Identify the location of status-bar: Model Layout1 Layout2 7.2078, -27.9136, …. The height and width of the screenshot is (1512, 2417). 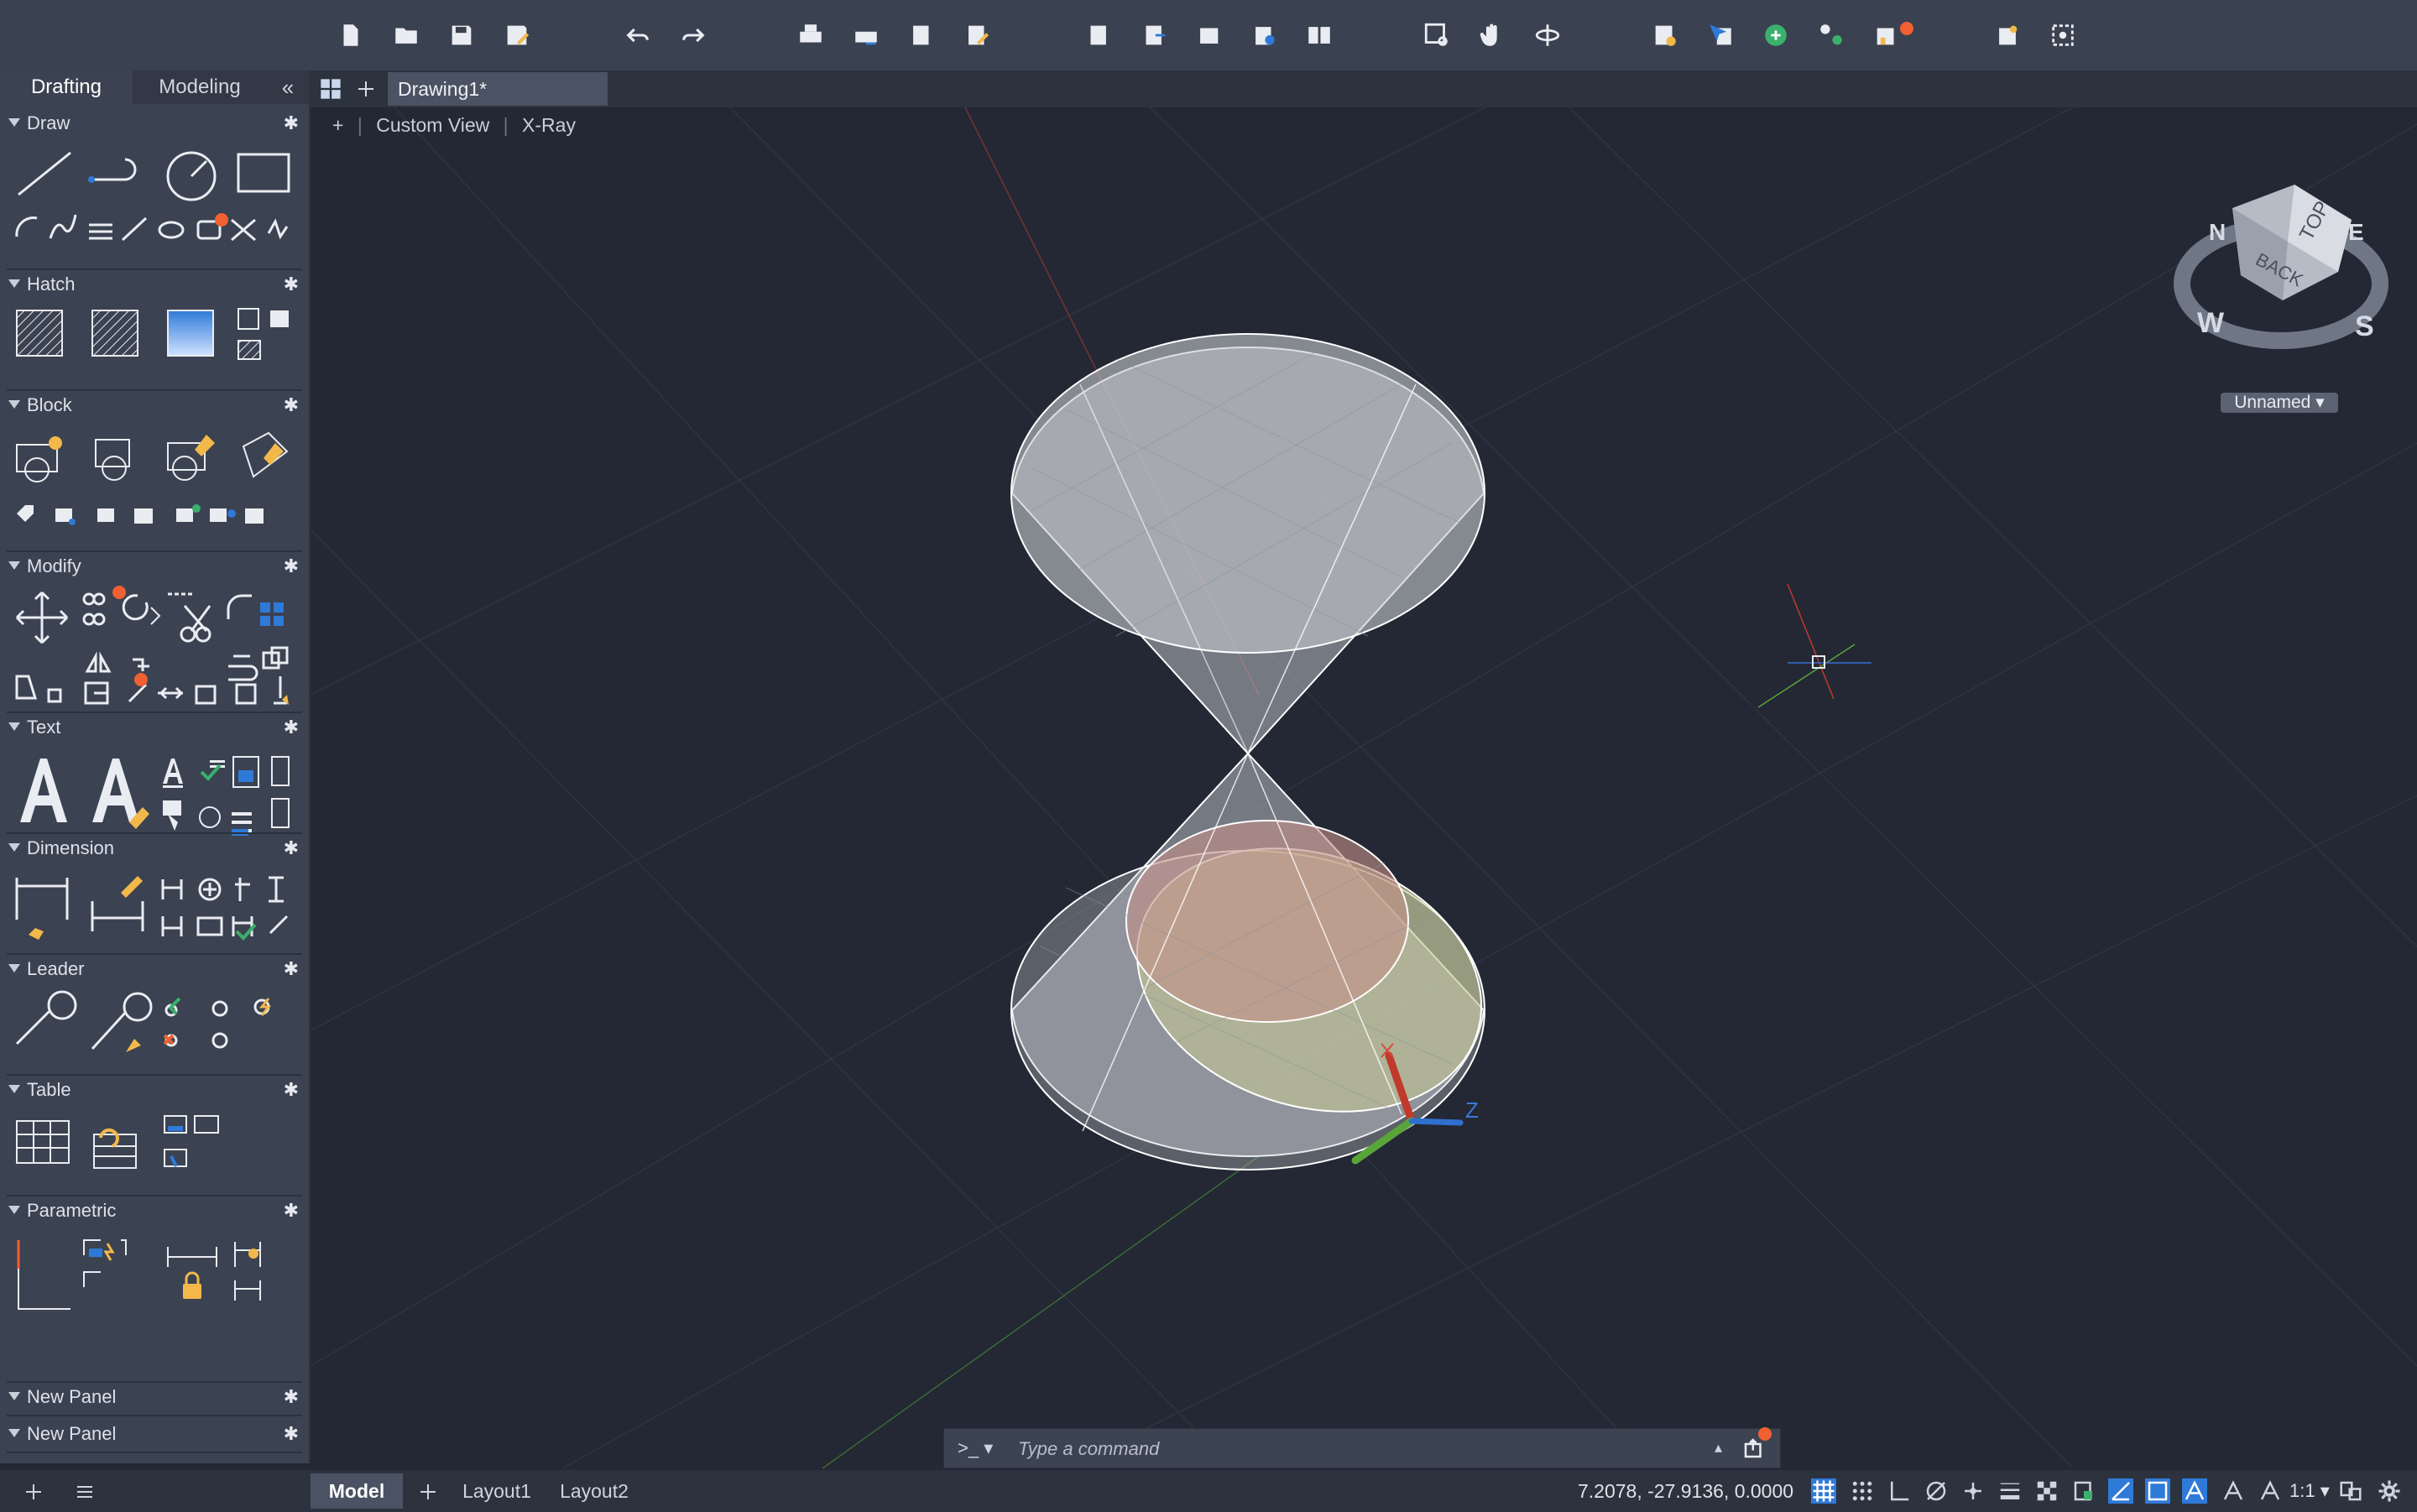
(1208, 1490).